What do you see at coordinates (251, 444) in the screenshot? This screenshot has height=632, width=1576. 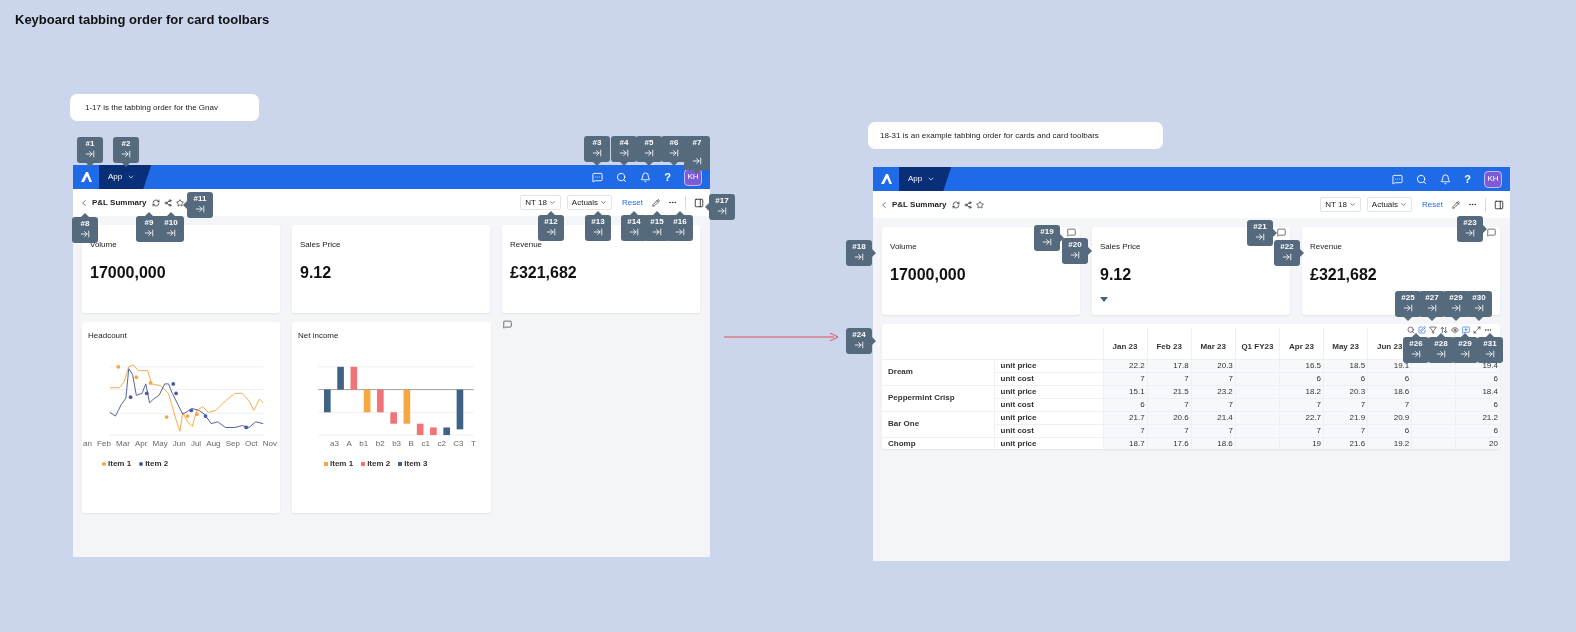 I see `axis-label: Oct` at bounding box center [251, 444].